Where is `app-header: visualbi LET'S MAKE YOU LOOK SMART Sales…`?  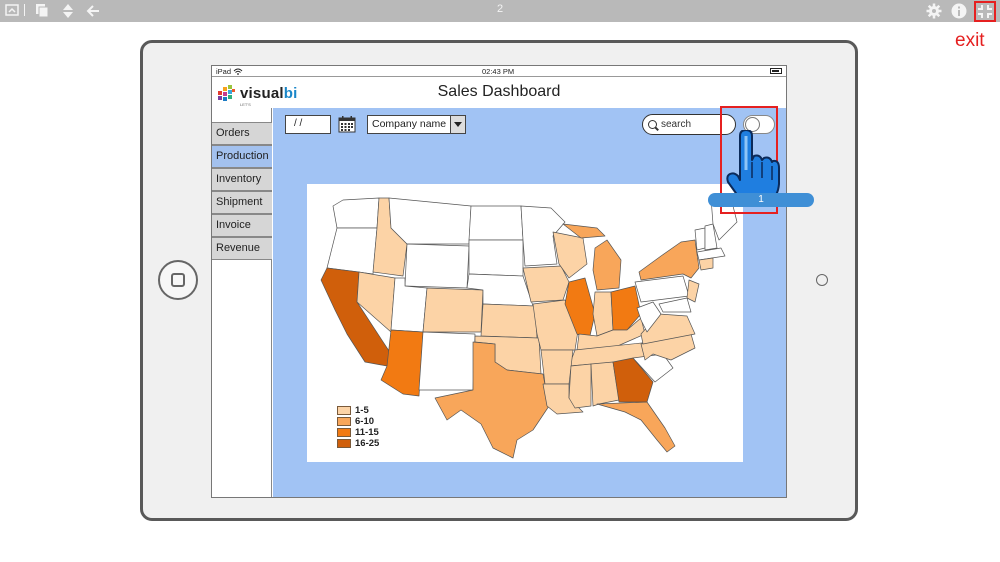 app-header: visualbi LET'S MAKE YOU LOOK SMART Sales… is located at coordinates (499, 102).